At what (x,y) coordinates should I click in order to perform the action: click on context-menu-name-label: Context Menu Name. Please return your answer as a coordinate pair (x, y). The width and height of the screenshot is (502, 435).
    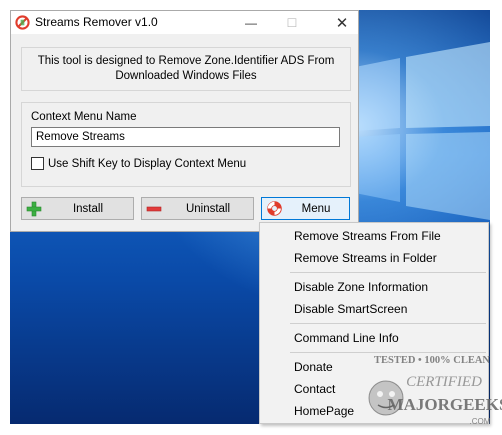
    Looking at the image, I should click on (84, 117).